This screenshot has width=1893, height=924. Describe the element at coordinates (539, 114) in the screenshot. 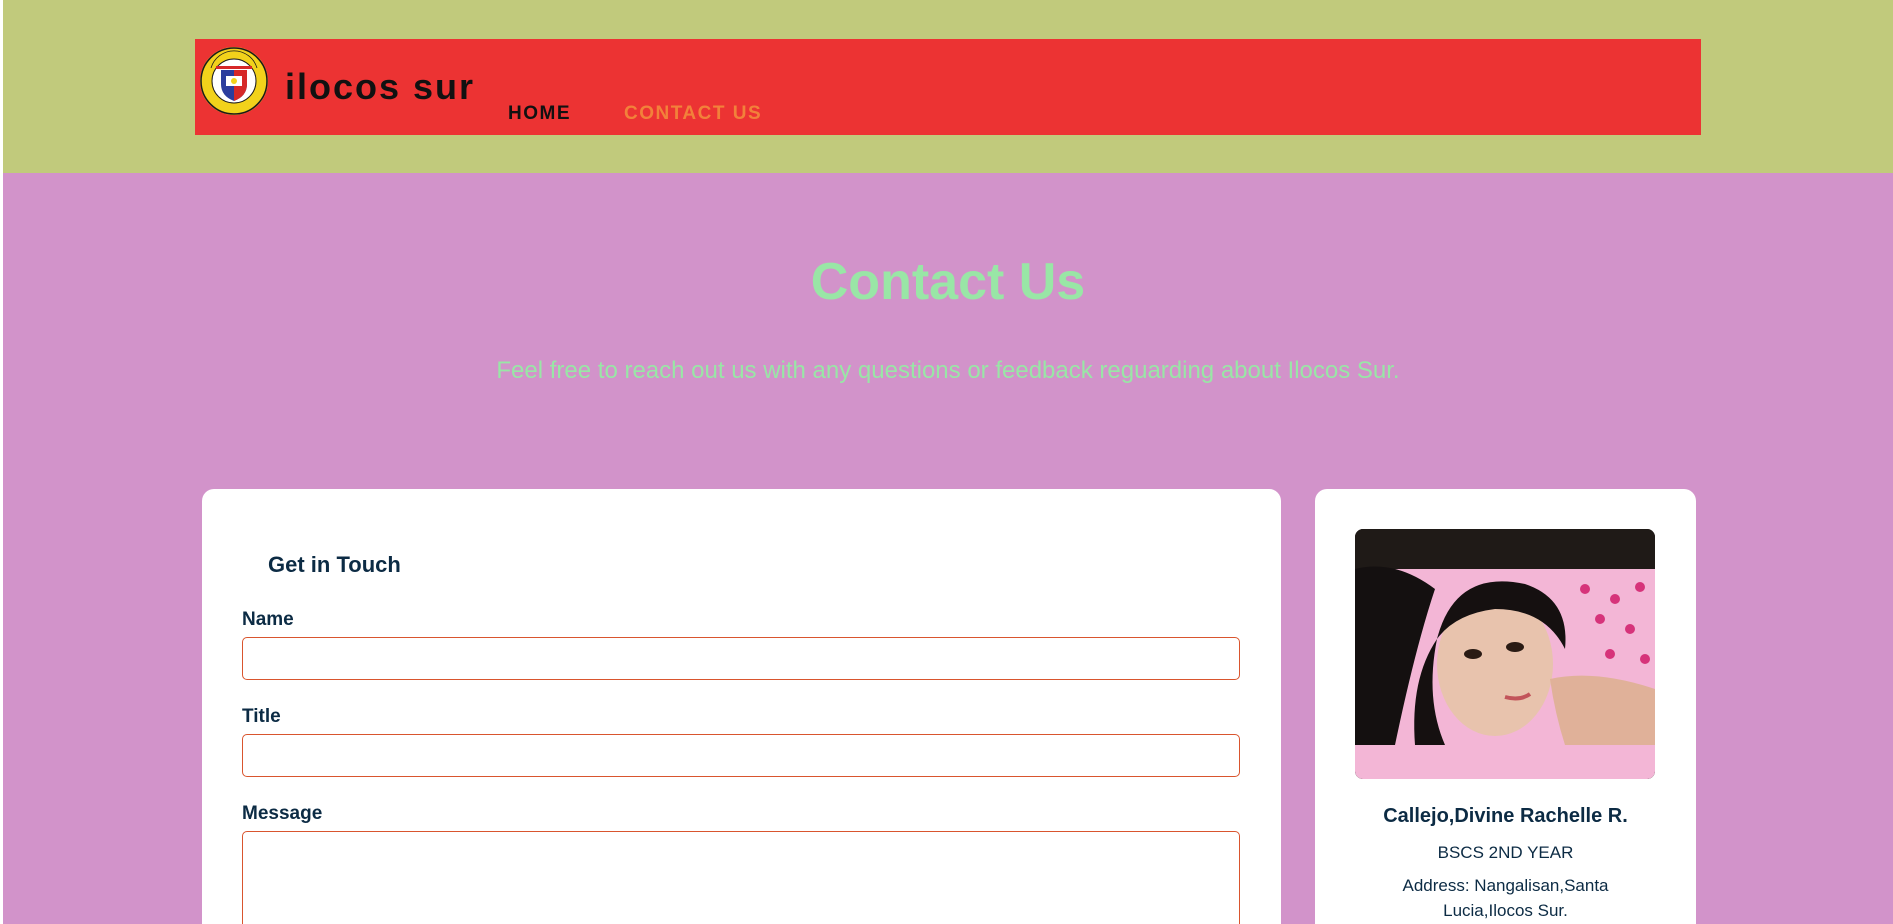

I see `nav-home-link: HOME` at that location.